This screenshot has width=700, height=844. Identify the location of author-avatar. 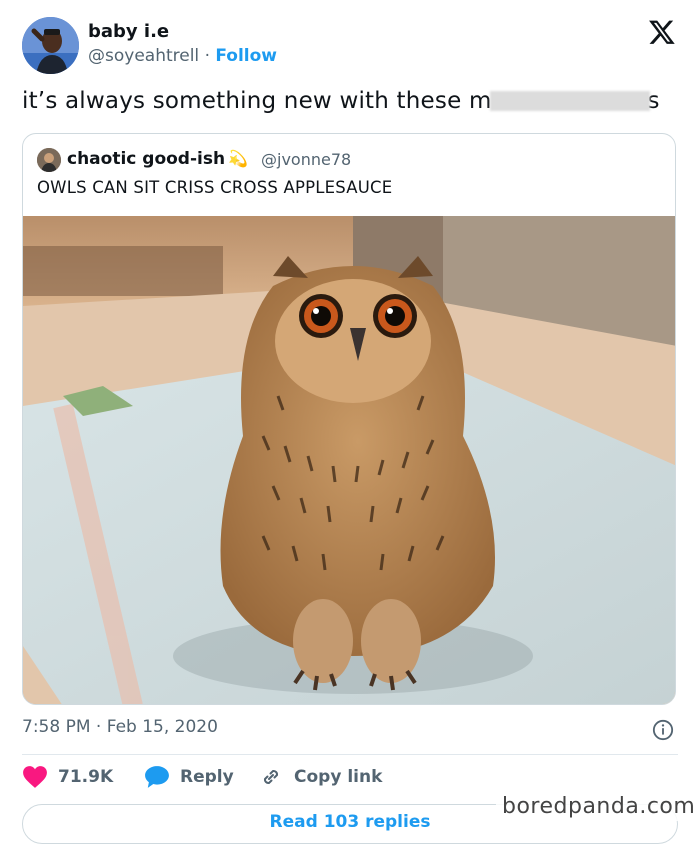
(50, 45).